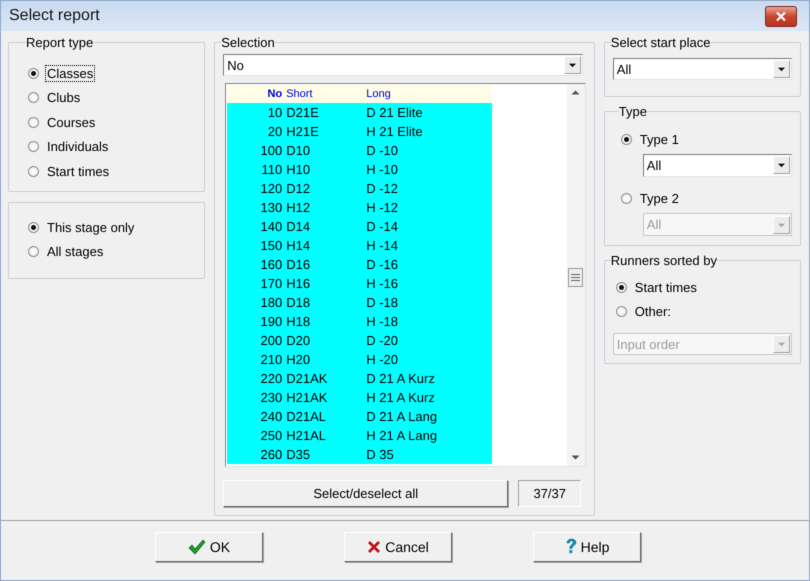 This screenshot has width=810, height=581. I want to click on list-row: 130 H12 H -12, so click(359, 207).